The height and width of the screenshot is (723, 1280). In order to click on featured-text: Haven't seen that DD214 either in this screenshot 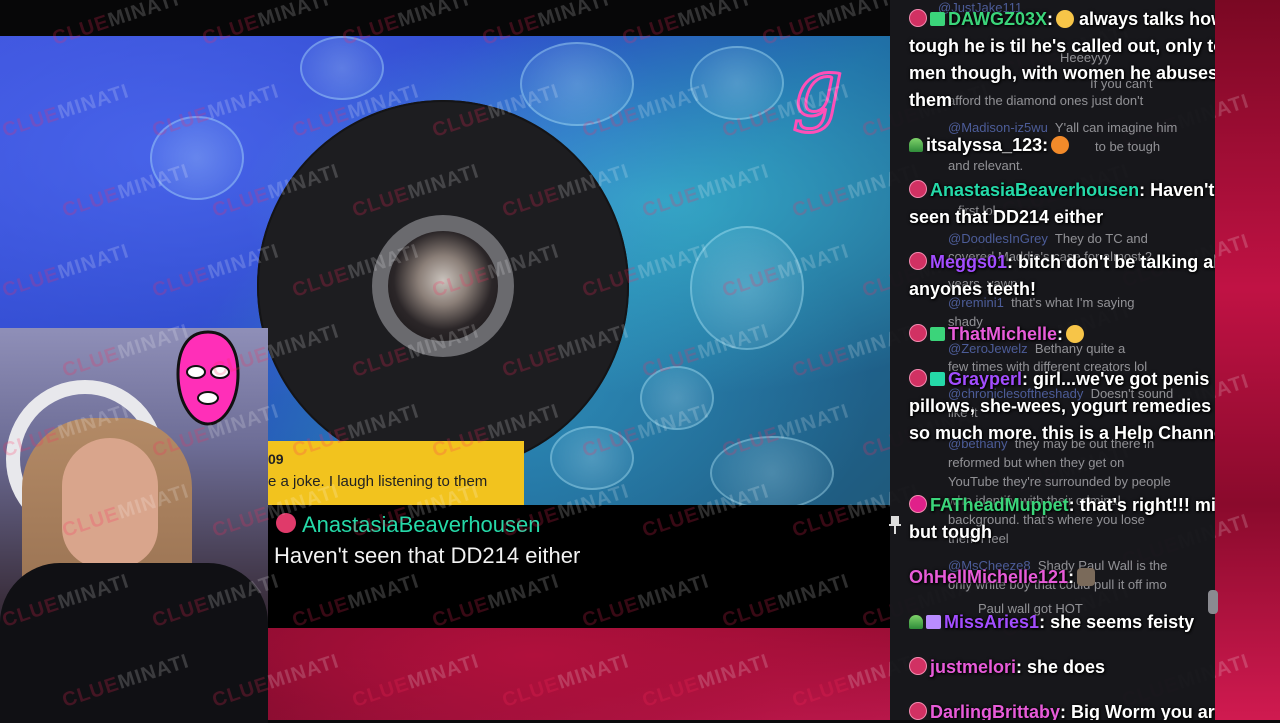, I will do `click(427, 555)`.